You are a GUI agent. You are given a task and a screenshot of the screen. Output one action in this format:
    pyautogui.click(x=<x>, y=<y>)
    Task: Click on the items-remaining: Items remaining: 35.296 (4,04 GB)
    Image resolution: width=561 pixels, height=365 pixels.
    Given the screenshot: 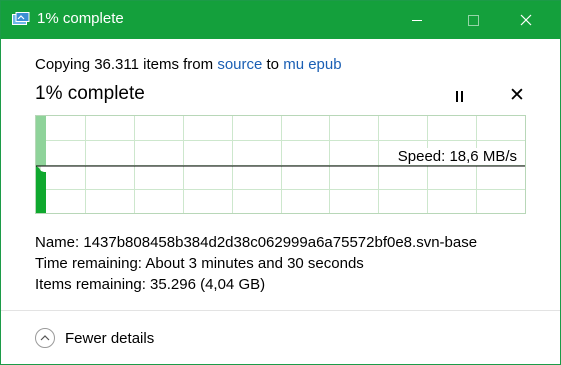 What is the action you would take?
    pyautogui.click(x=150, y=284)
    